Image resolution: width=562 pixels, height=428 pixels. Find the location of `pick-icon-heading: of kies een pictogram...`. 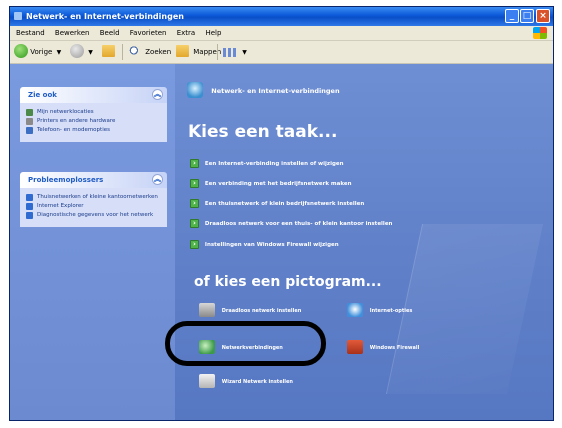

pick-icon-heading: of kies een pictogram... is located at coordinates (288, 282).